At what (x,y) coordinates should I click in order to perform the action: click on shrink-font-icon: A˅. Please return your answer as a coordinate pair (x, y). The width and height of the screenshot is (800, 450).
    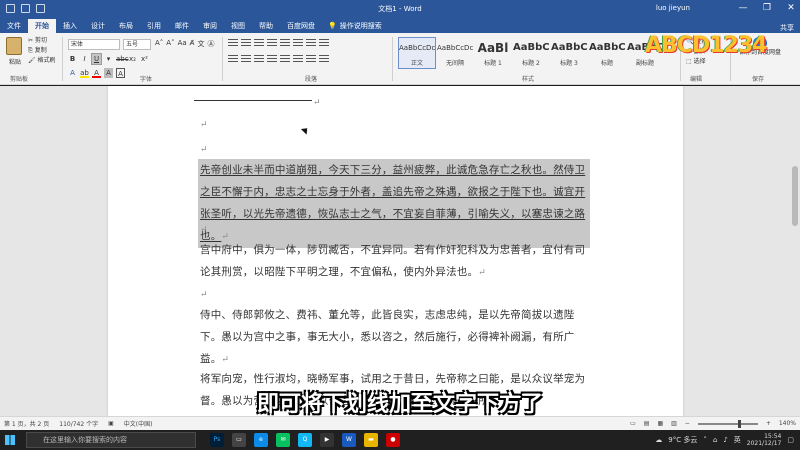
    Looking at the image, I should click on (170, 44).